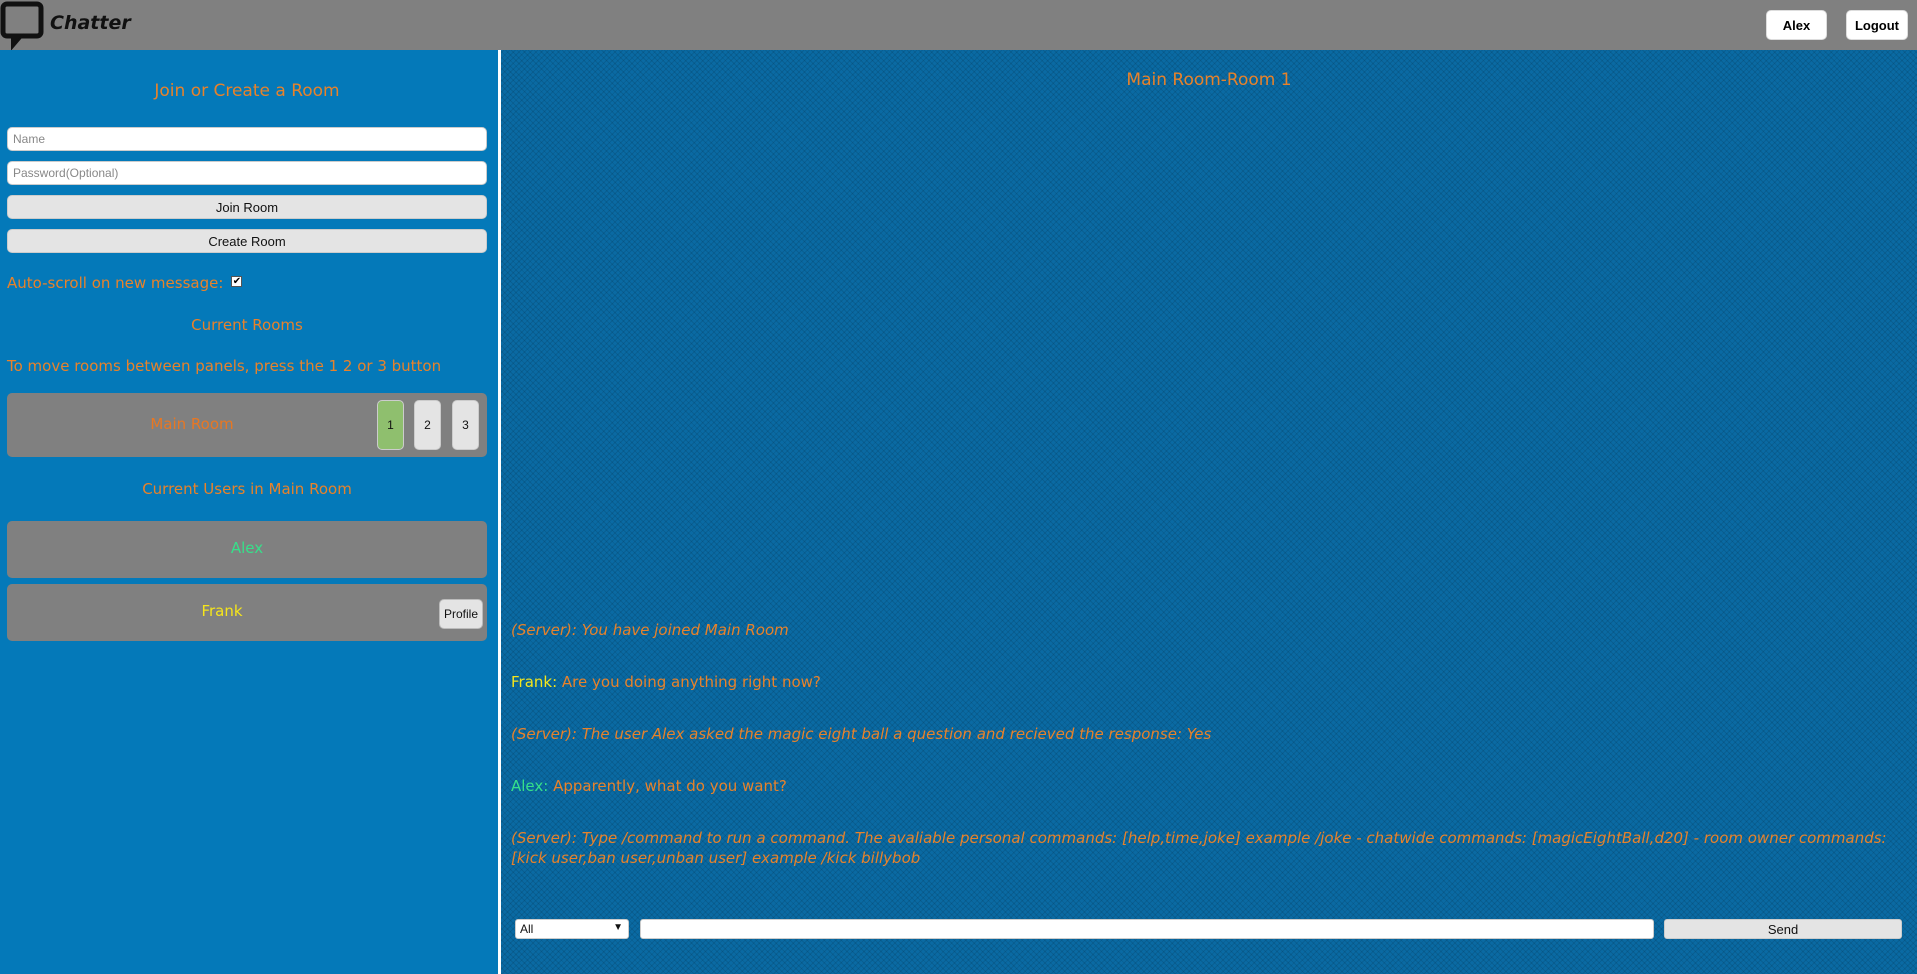  Describe the element at coordinates (689, 682) in the screenshot. I see `message-text: Are you doing anything right now?` at that location.